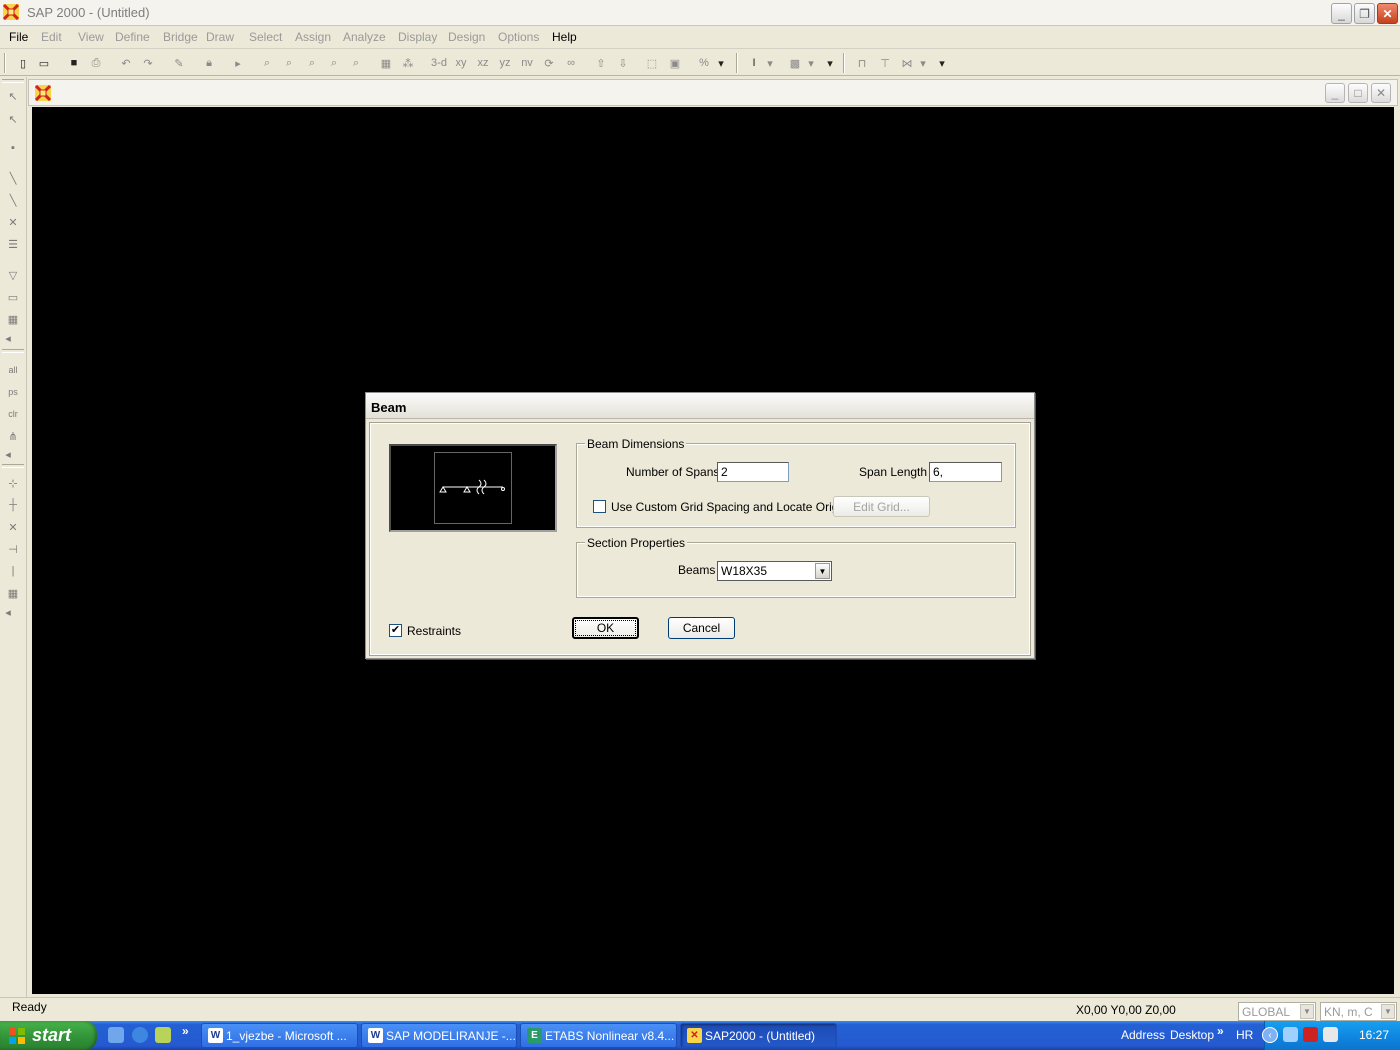 The image size is (1400, 1050). I want to click on draw-rect-area-icon: ▭, so click(13, 297).